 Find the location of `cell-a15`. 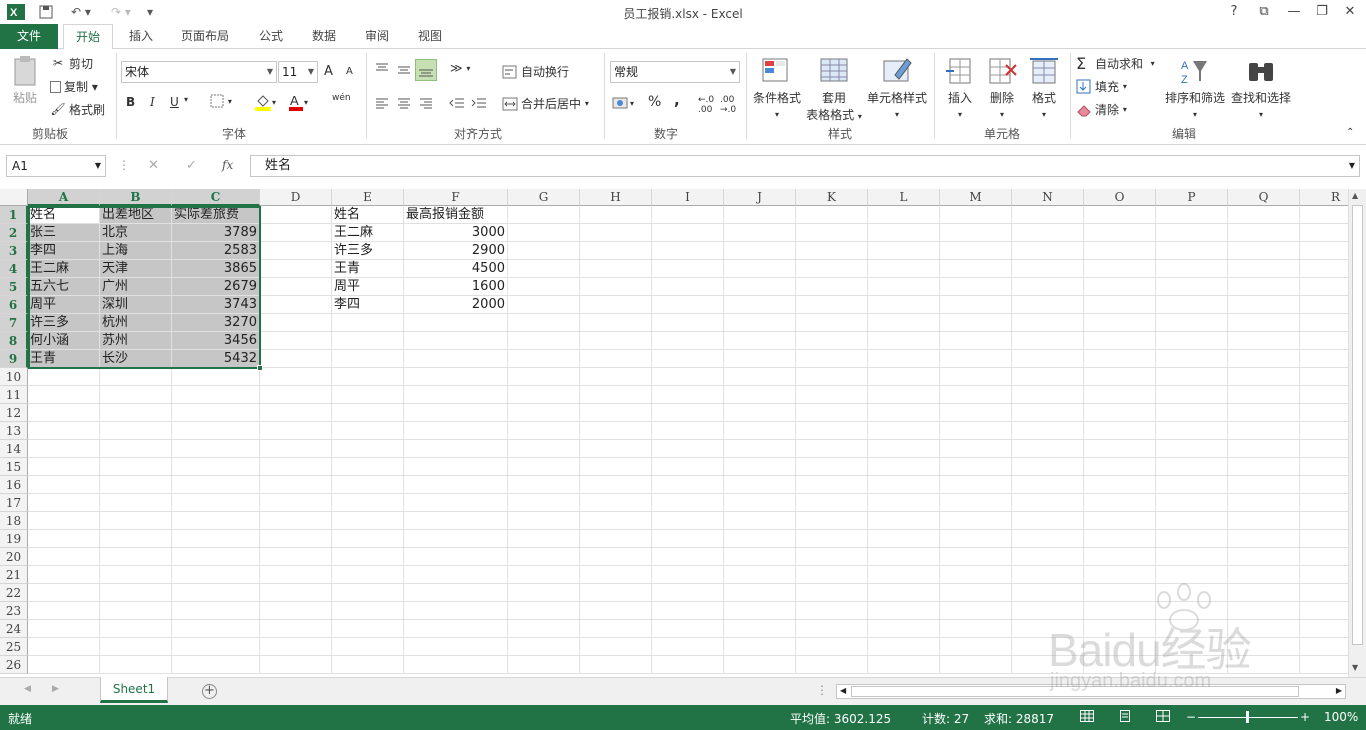

cell-a15 is located at coordinates (64, 467).